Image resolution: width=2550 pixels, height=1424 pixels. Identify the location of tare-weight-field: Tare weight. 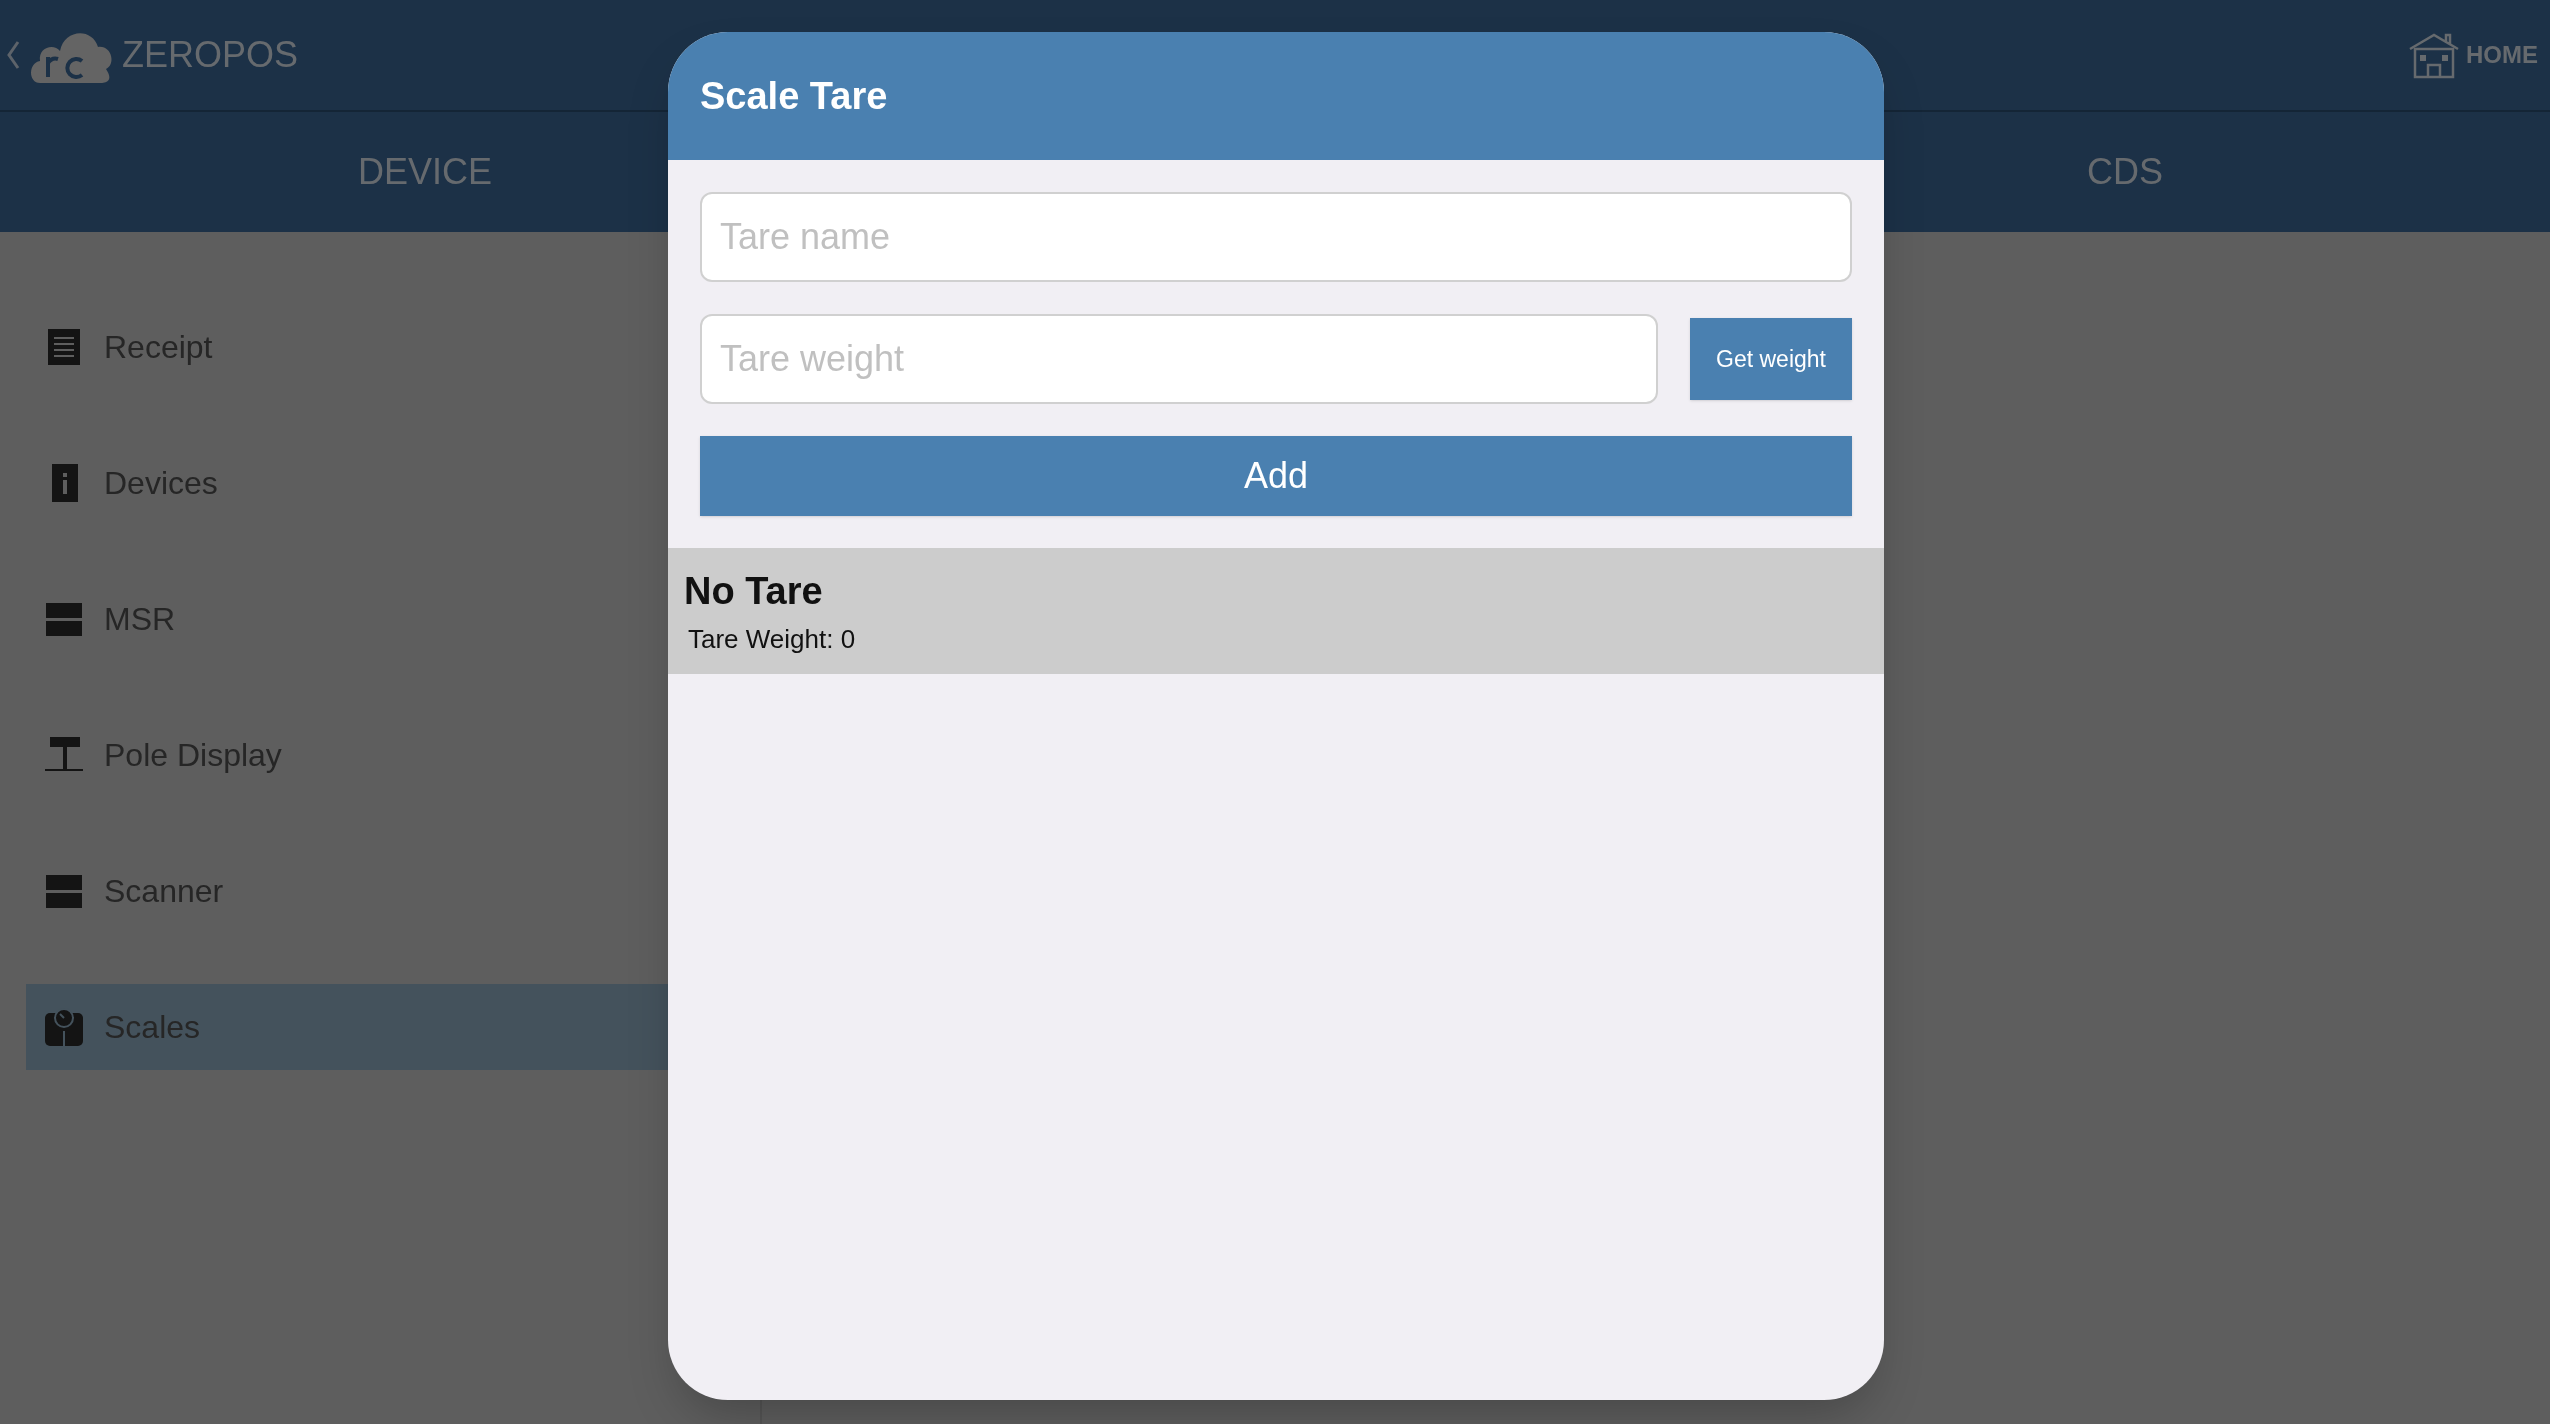
(1179, 359).